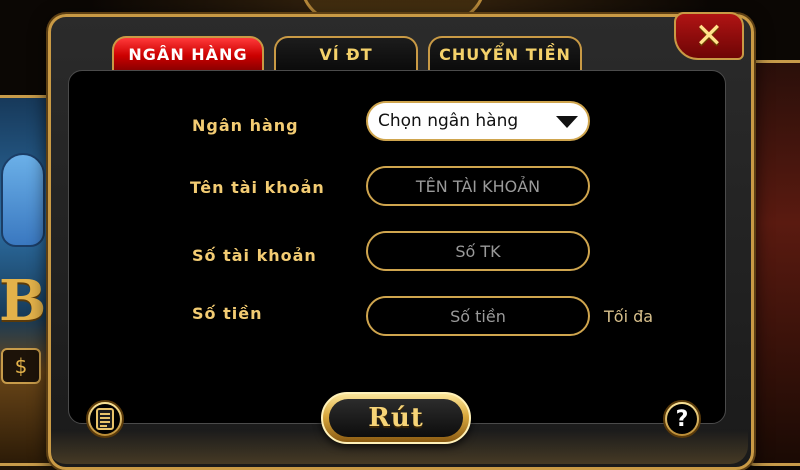 The image size is (800, 470). Describe the element at coordinates (23, 200) in the screenshot. I see `background-fish-graphic` at that location.